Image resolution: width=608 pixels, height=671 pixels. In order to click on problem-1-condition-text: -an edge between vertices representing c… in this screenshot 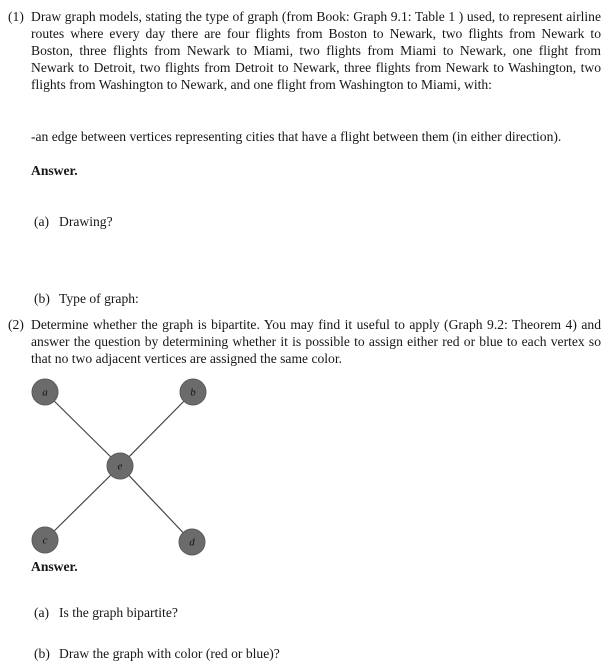, I will do `click(296, 136)`.